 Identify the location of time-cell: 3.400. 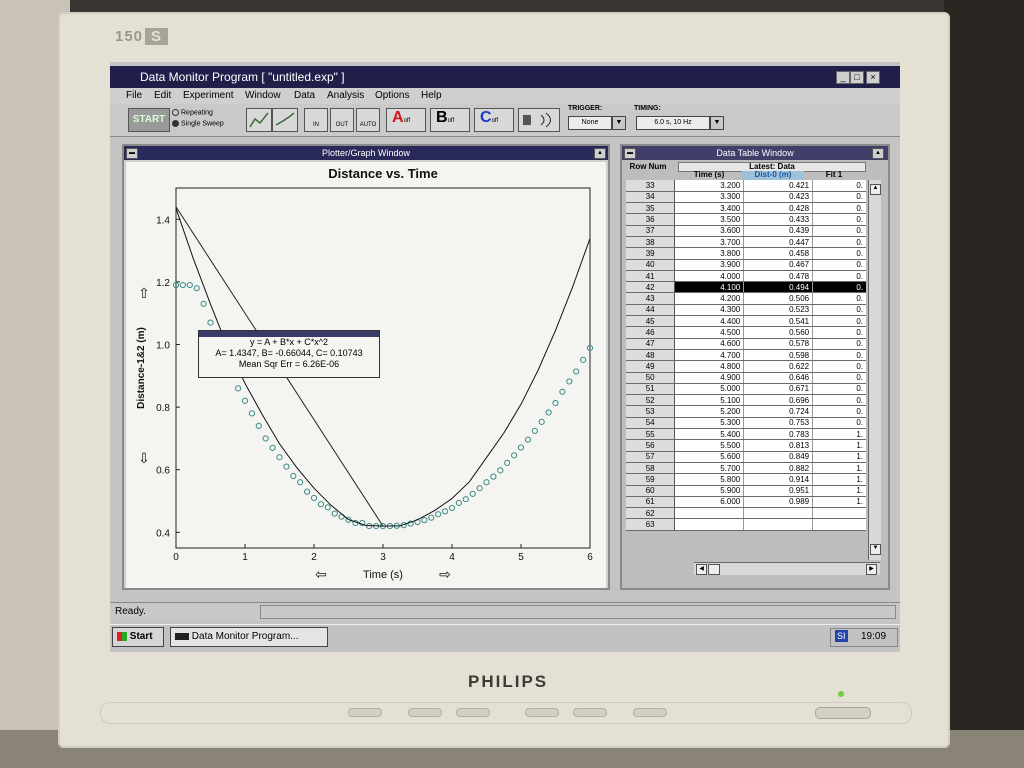
(709, 208).